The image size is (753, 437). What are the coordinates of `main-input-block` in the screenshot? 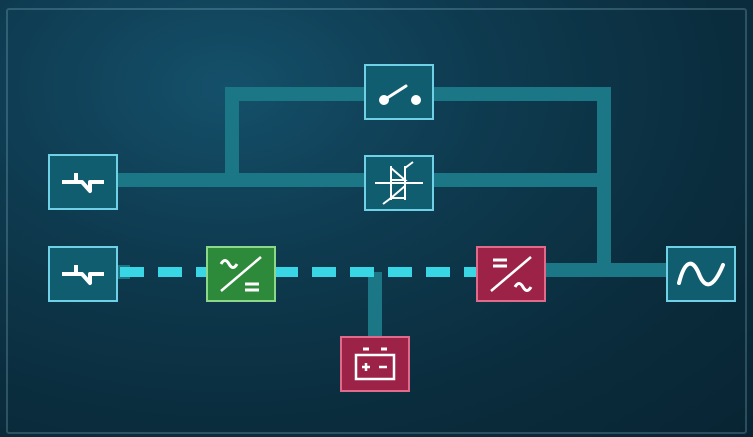 It's located at (83, 274).